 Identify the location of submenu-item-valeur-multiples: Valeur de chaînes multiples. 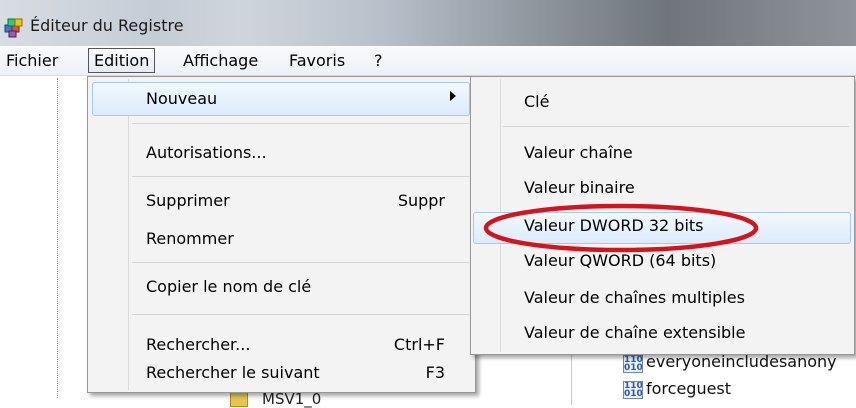
(634, 298).